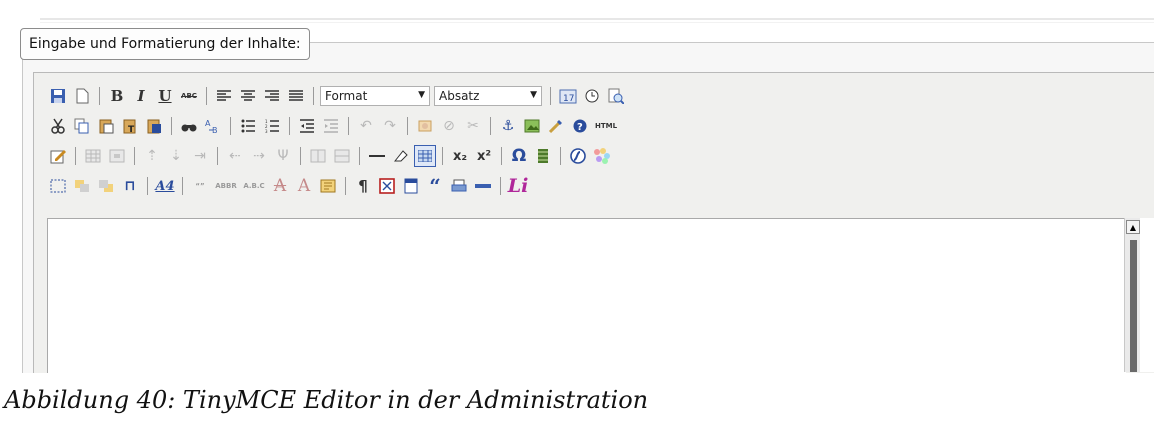 This screenshot has height=427, width=1154. What do you see at coordinates (280, 186) in the screenshot?
I see `del-icon: A` at bounding box center [280, 186].